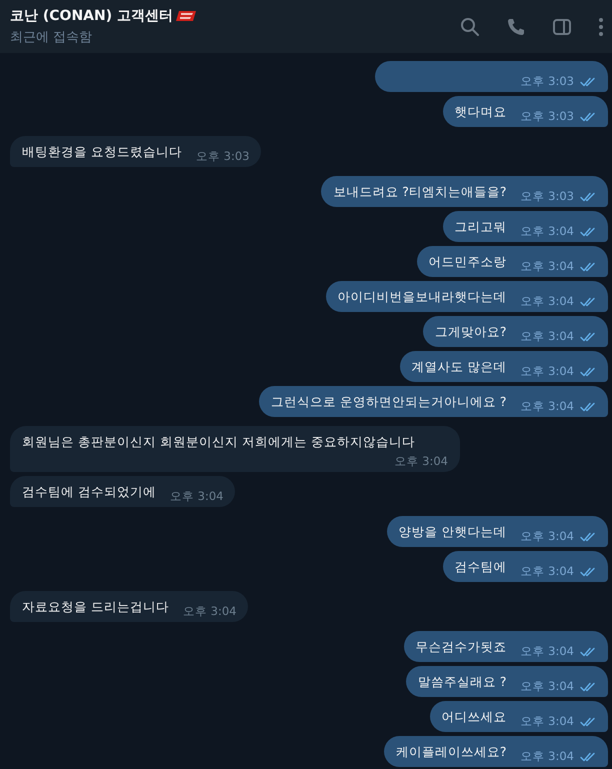 Image resolution: width=612 pixels, height=769 pixels. I want to click on message-text: 어디쓰세요, so click(474, 717).